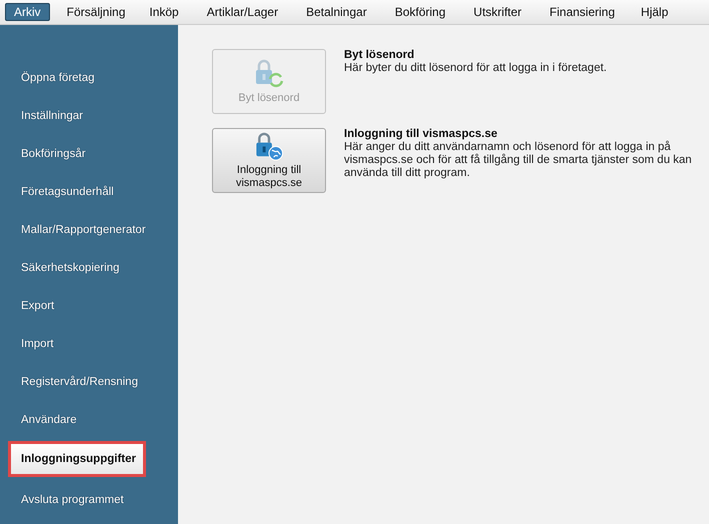 The width and height of the screenshot is (709, 524). Describe the element at coordinates (582, 12) in the screenshot. I see `menu-item: Finansiering` at that location.